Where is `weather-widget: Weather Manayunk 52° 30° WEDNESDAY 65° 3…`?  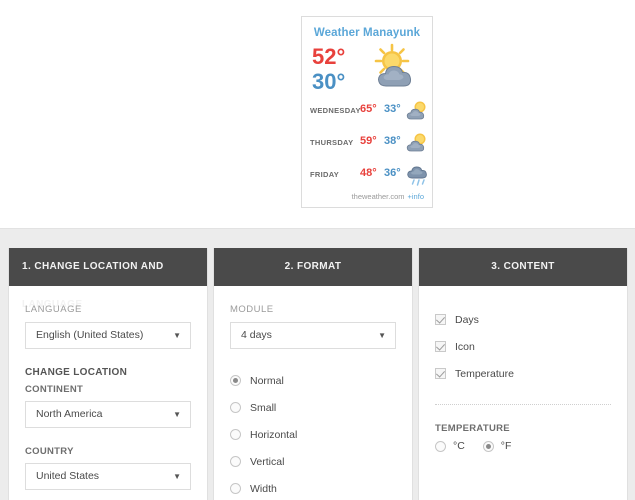 weather-widget: Weather Manayunk 52° 30° WEDNESDAY 65° 3… is located at coordinates (367, 112).